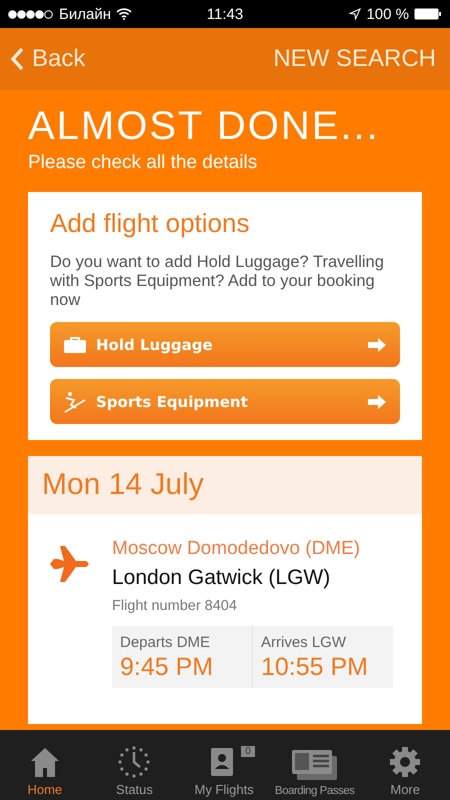 This screenshot has height=800, width=450. What do you see at coordinates (225, 485) in the screenshot?
I see `flight-date: Mon 14 July` at bounding box center [225, 485].